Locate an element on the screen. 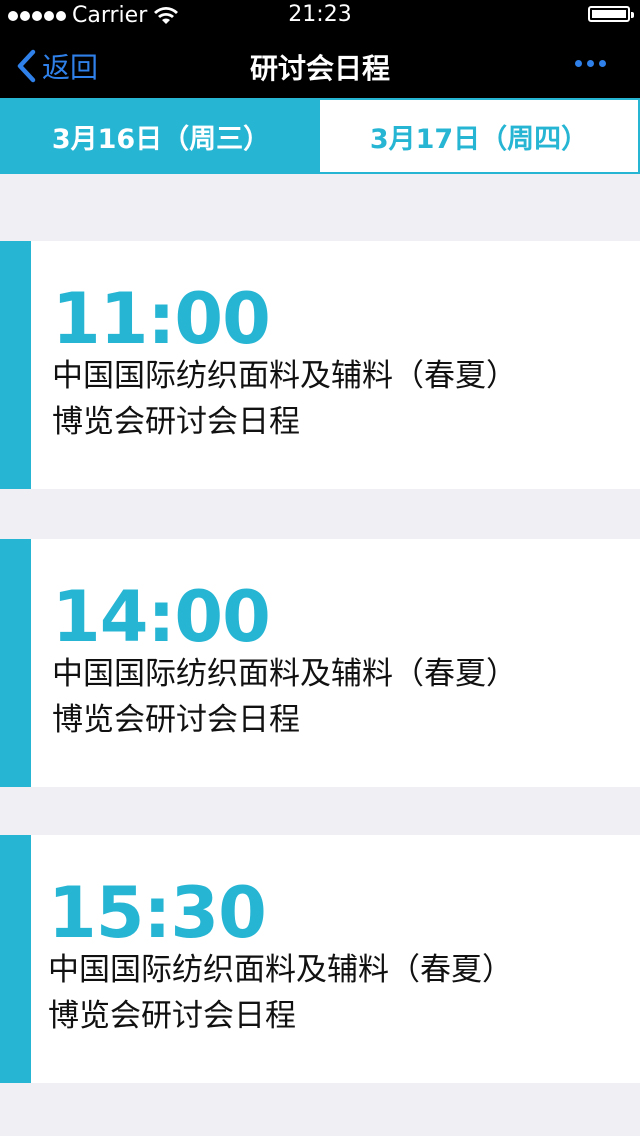 This screenshot has height=1136, width=640. tab-march-17: 3月17日（周四） is located at coordinates (479, 136).